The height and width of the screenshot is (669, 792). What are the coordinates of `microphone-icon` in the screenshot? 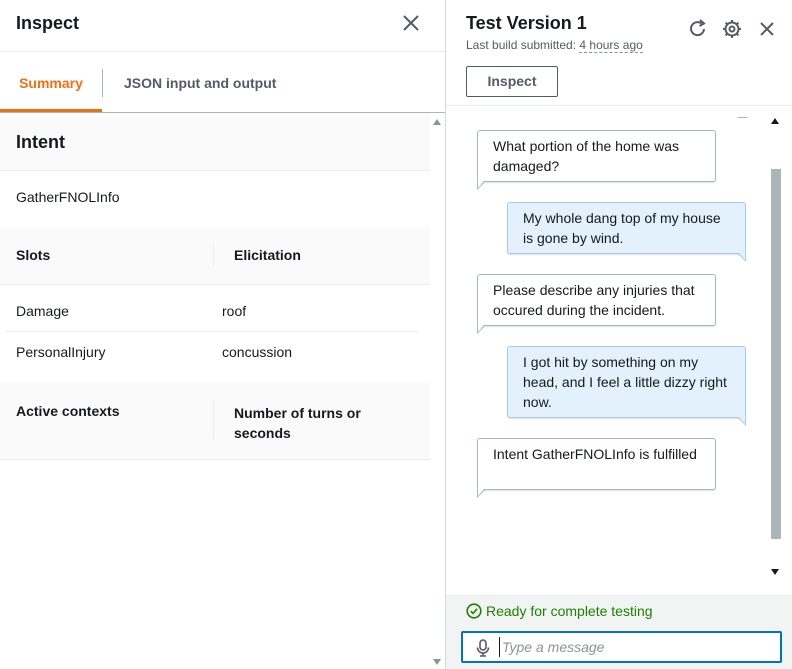 It's located at (483, 648).